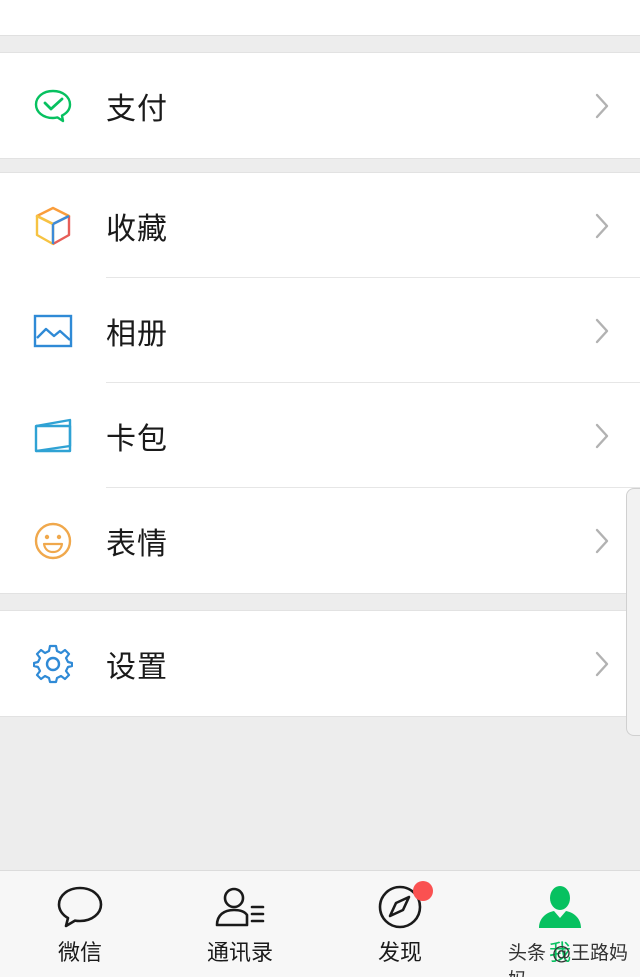  Describe the element at coordinates (137, 109) in the screenshot. I see `menu-item-label: 支付` at that location.